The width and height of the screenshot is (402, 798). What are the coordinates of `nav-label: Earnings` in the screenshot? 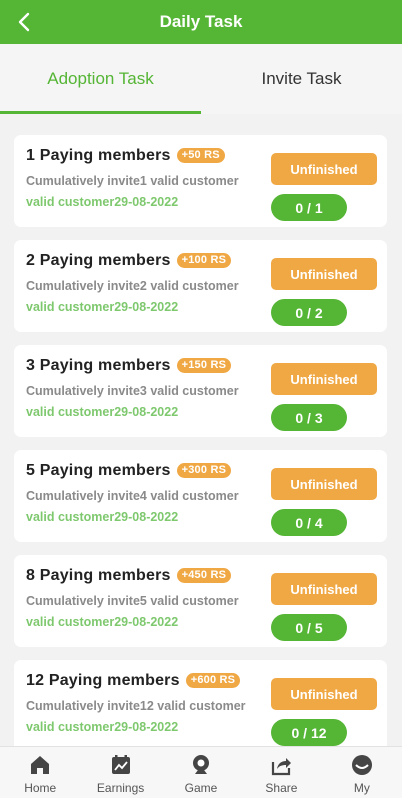 It's located at (120, 788).